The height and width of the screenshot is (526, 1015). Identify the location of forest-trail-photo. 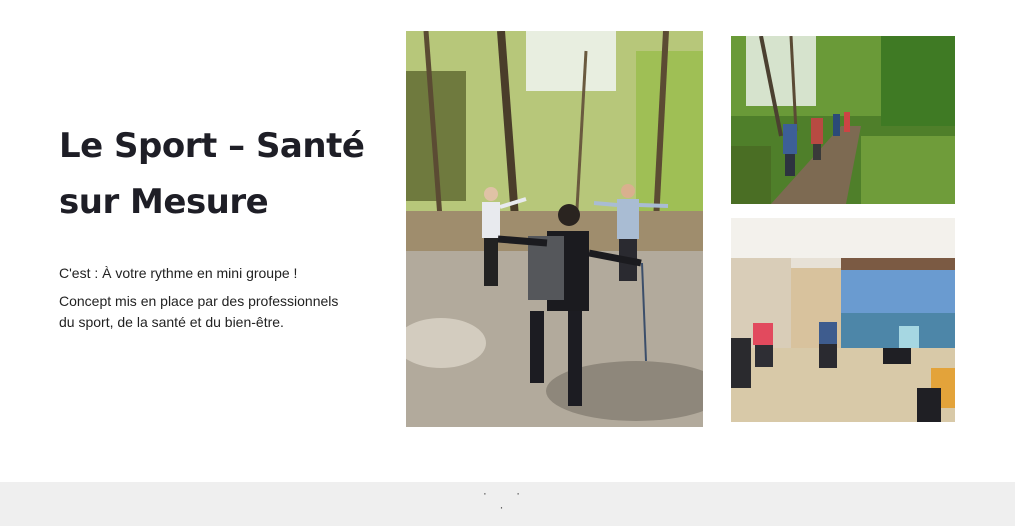
(843, 120).